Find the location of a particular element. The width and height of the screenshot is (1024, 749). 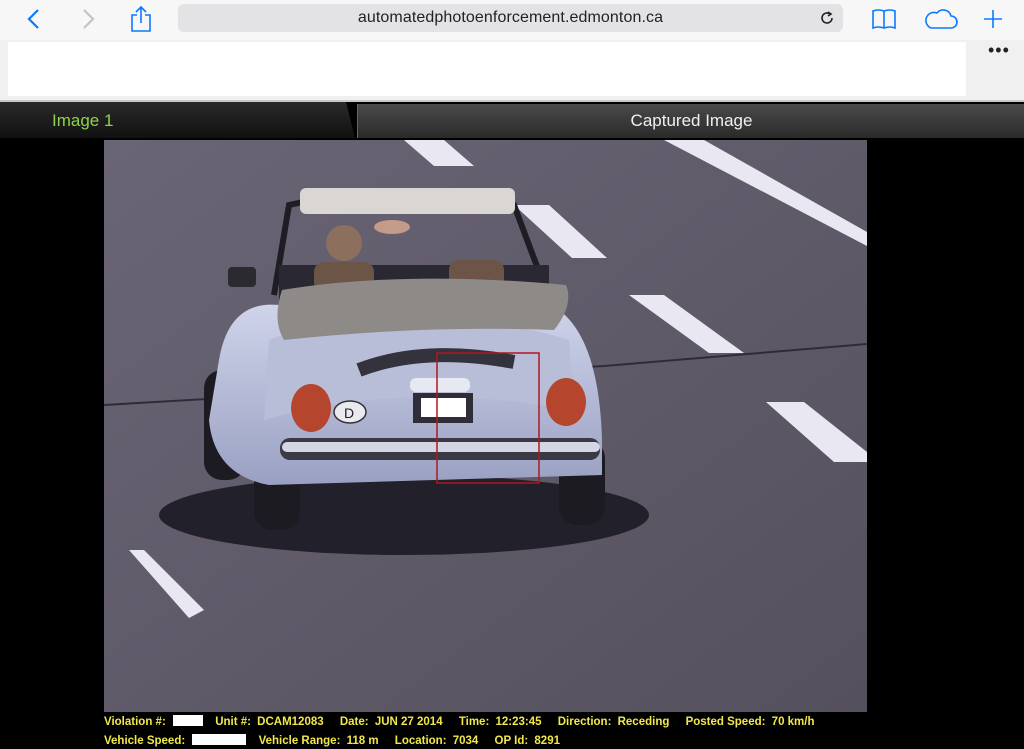

violation-number-redacted is located at coordinates (187, 720).